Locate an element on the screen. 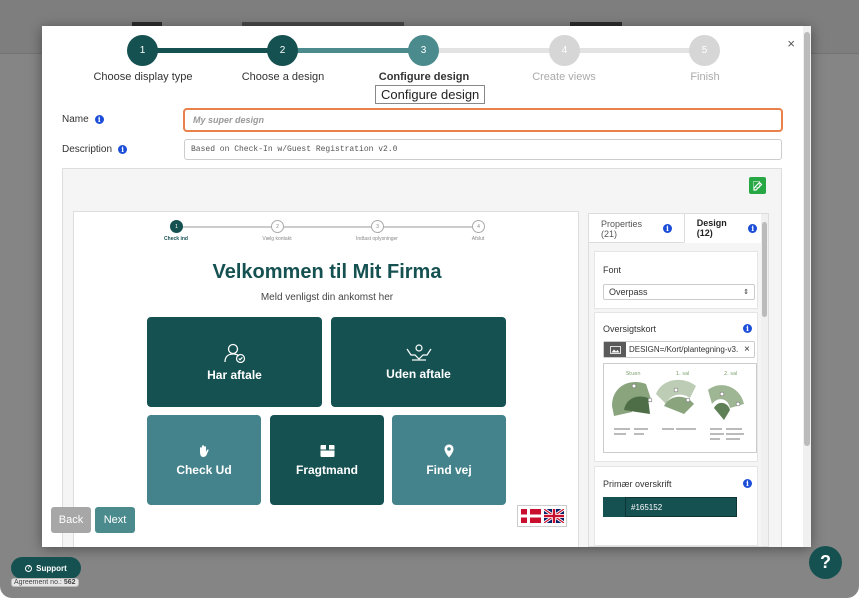 The image size is (859, 598). step-2-circle: 2 is located at coordinates (282, 50).